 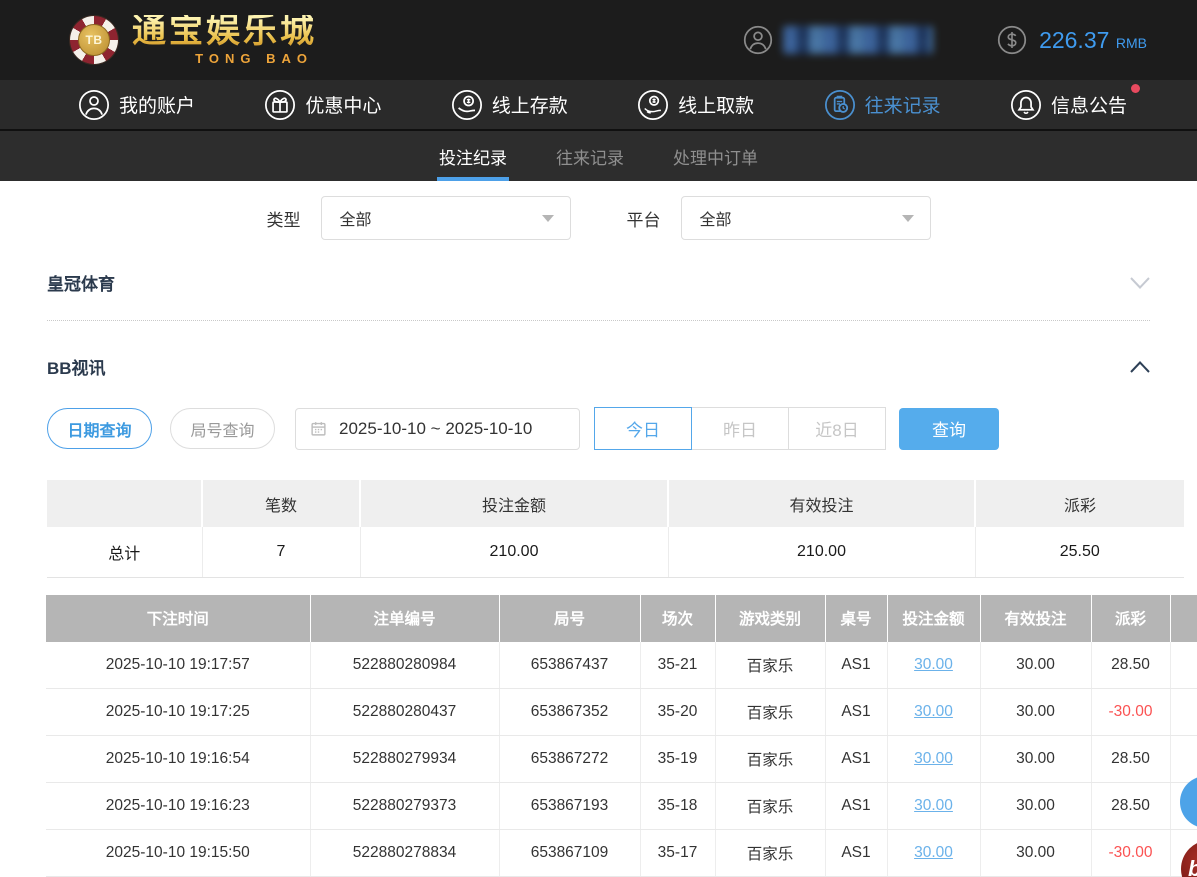 What do you see at coordinates (514, 503) in the screenshot?
I see `summary-header-bet: 投注金额` at bounding box center [514, 503].